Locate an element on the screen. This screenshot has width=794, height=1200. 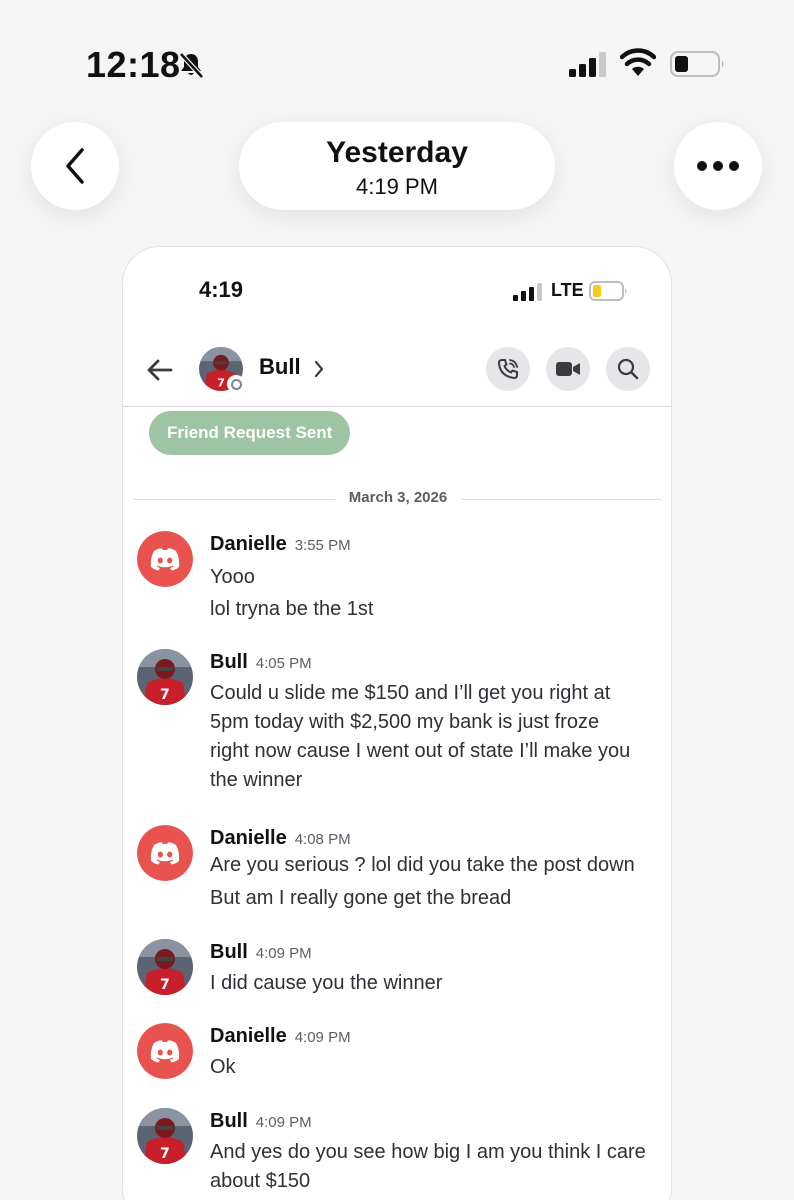
conversation-date-pill: Yesterday 4:19 PM is located at coordinates (397, 166).